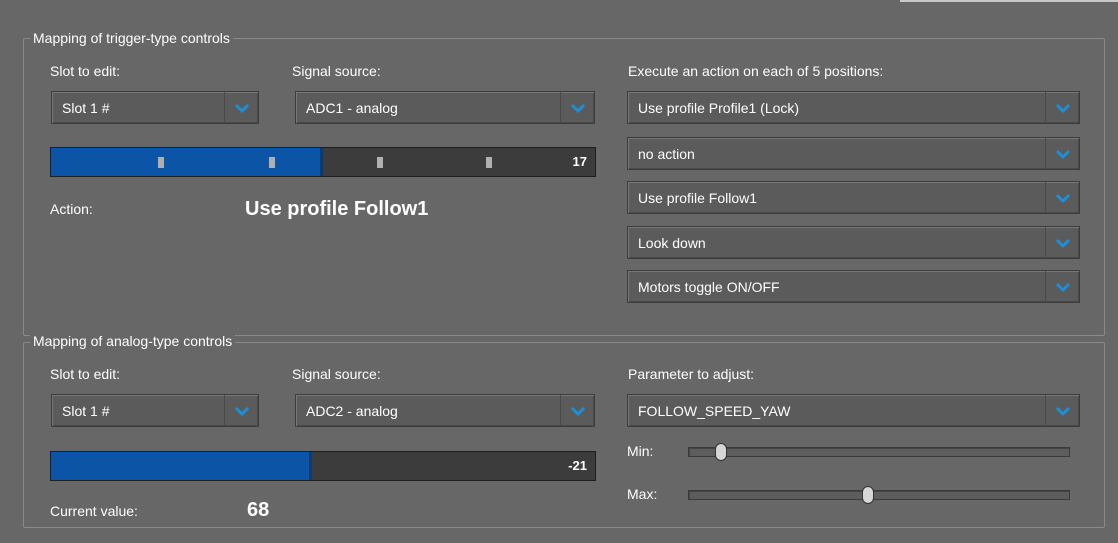 The height and width of the screenshot is (543, 1118). What do you see at coordinates (155, 107) in the screenshot?
I see `trigger-slot-select: Slot 1 #` at bounding box center [155, 107].